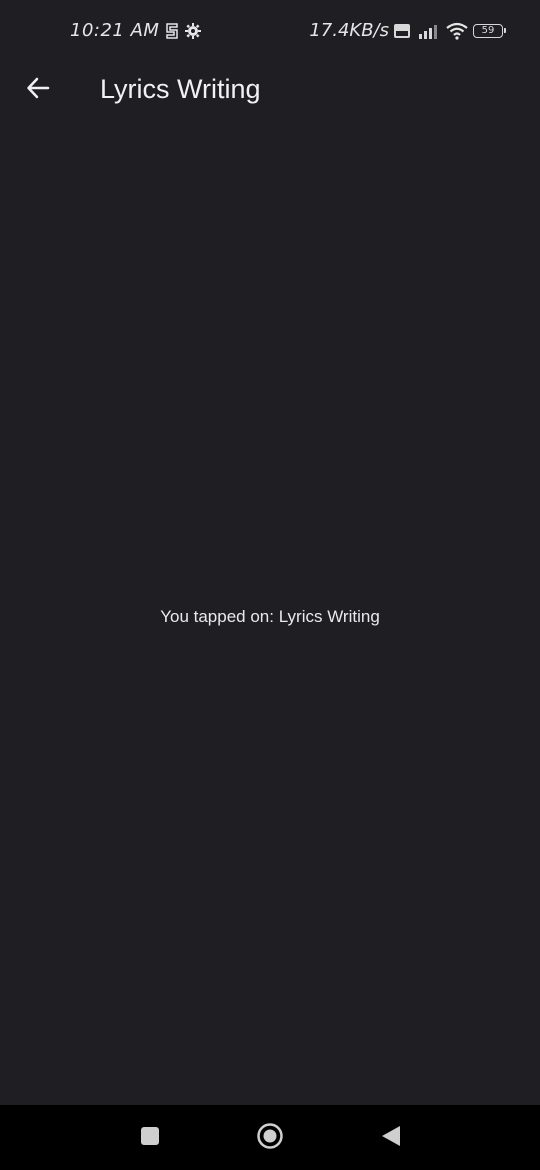 The image size is (540, 1170). What do you see at coordinates (115, 30) in the screenshot?
I see `status-time: 10:21 AM` at bounding box center [115, 30].